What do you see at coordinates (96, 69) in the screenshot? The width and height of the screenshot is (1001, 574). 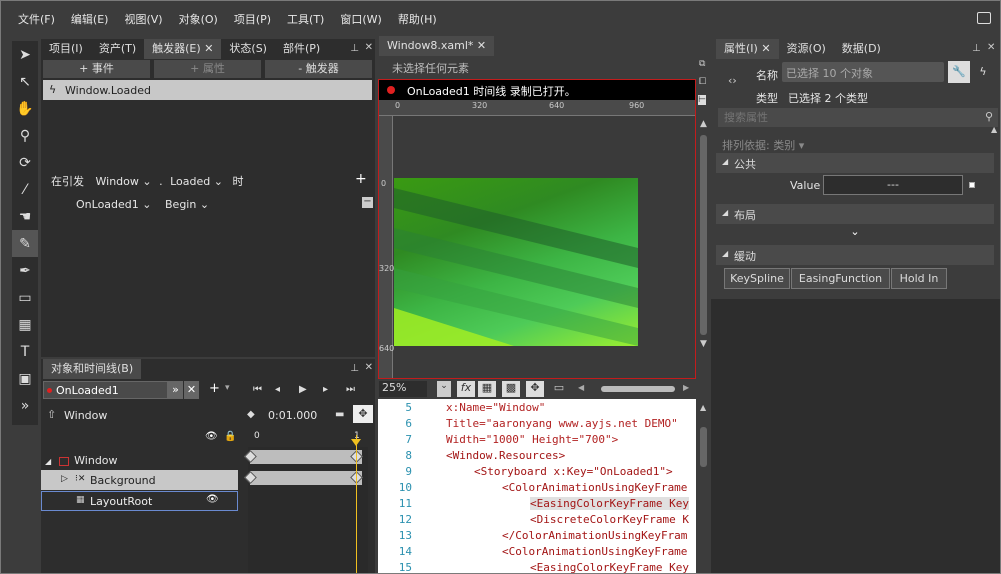 I see `add-event-button: + 事件` at bounding box center [96, 69].